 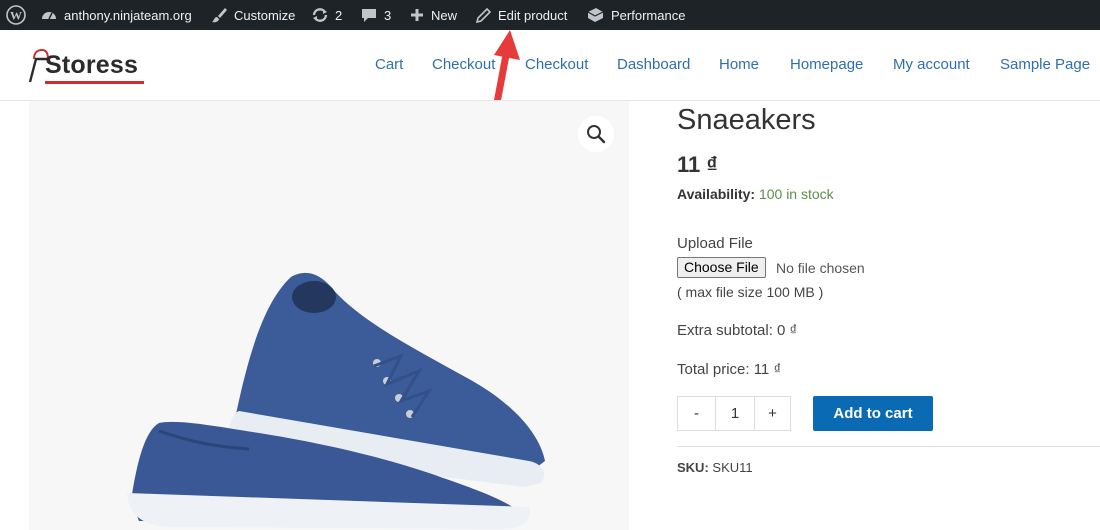 I want to click on sku-label: SKU:, so click(x=693, y=467).